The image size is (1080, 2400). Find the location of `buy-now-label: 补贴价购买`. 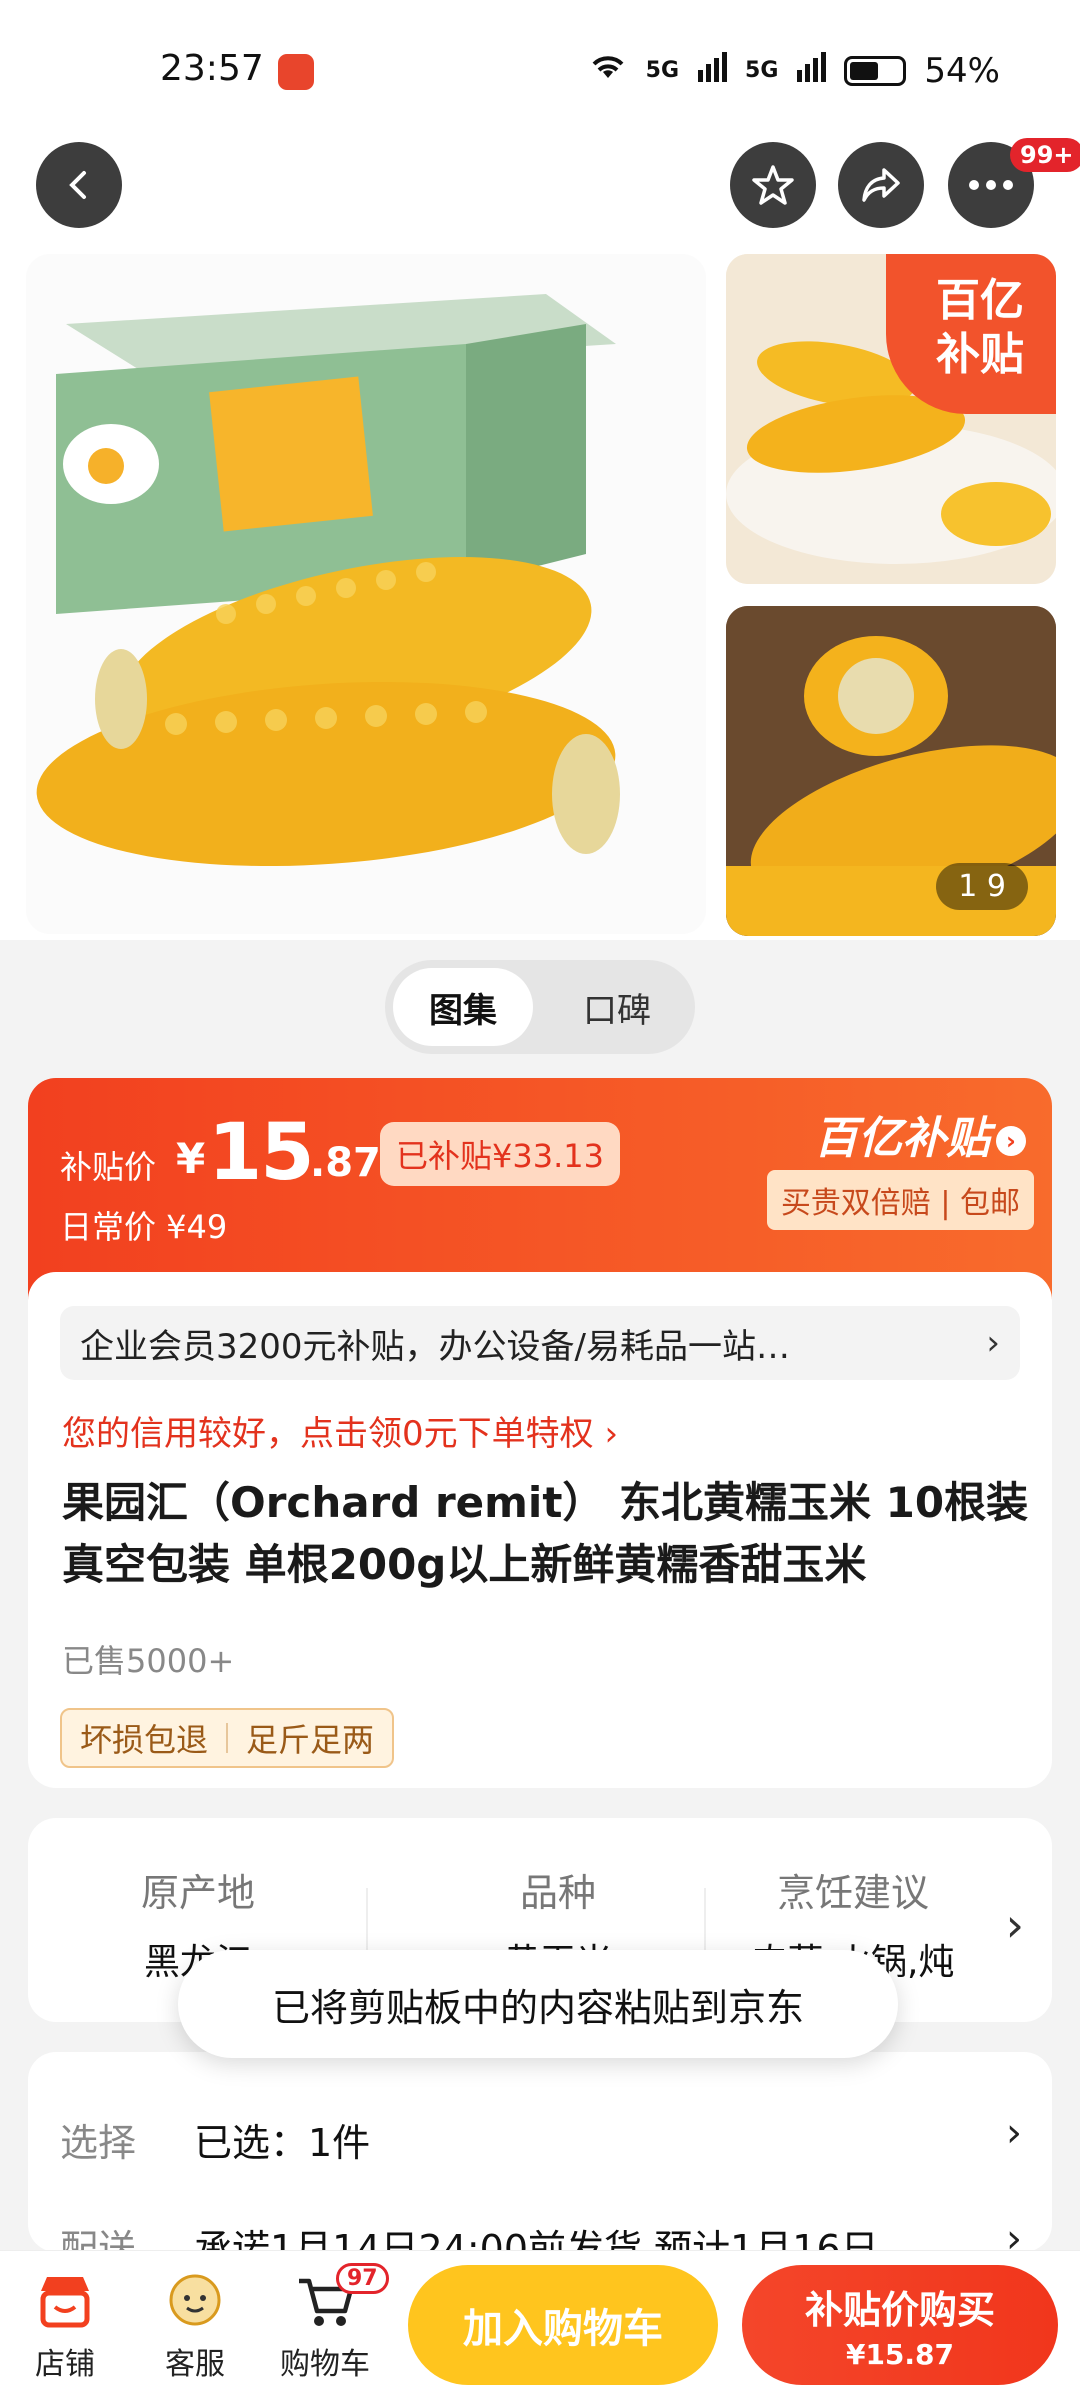

buy-now-label: 补贴价购买 is located at coordinates (899, 2310).